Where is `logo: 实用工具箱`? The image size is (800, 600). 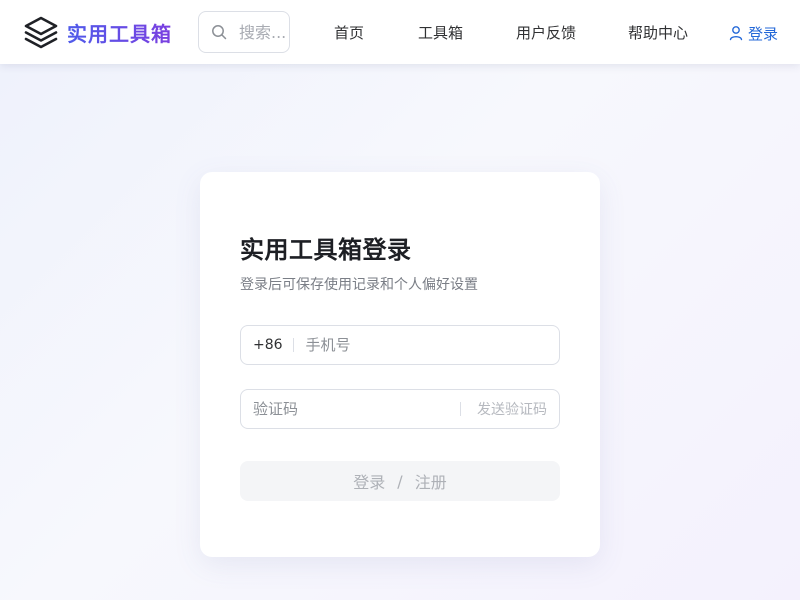 logo: 实用工具箱 is located at coordinates (97, 32).